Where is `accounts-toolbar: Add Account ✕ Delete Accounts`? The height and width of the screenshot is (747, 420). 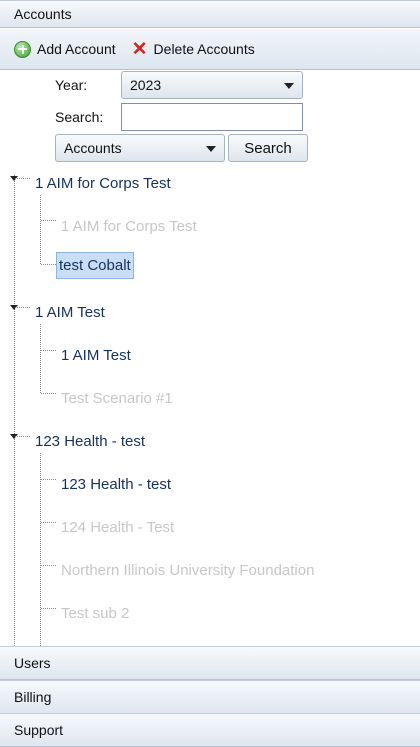 accounts-toolbar: Add Account ✕ Delete Accounts is located at coordinates (210, 49).